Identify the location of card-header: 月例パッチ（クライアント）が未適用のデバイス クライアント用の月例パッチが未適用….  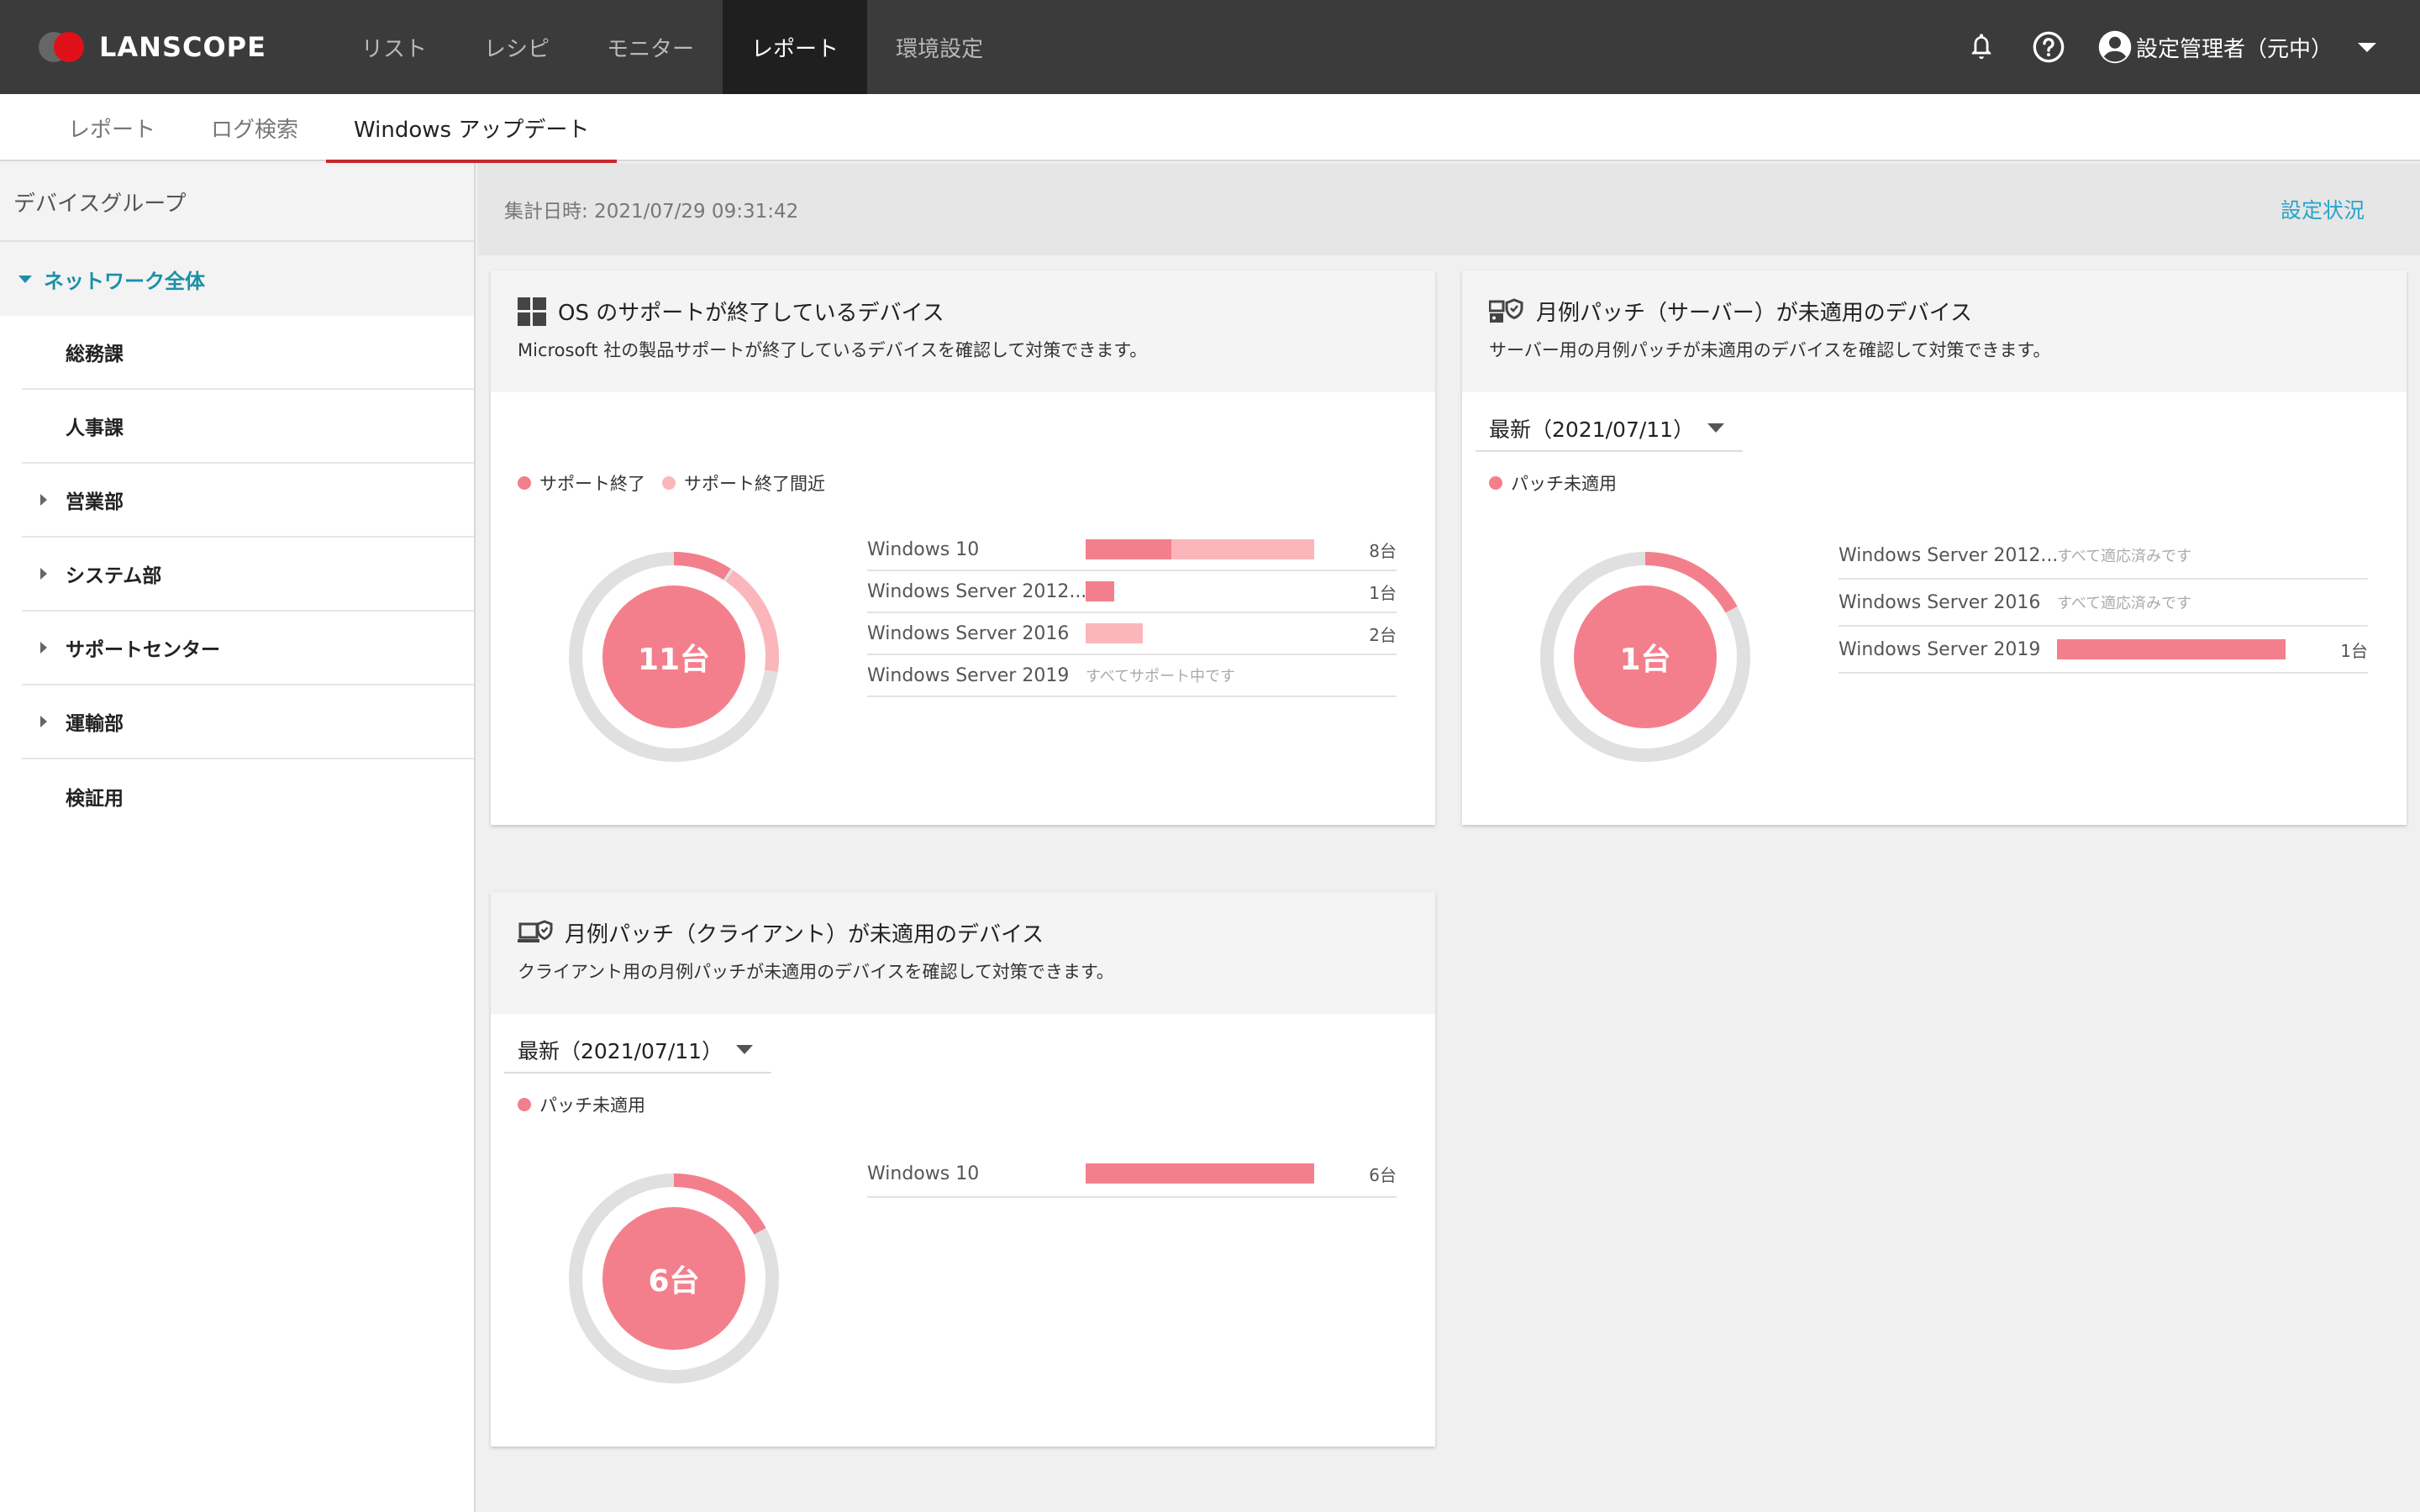
(963, 953).